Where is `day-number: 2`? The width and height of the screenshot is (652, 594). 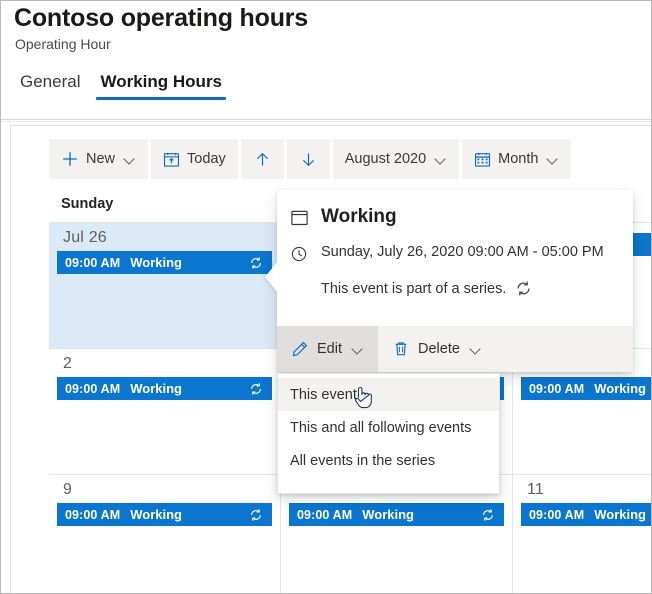 day-number: 2 is located at coordinates (68, 363).